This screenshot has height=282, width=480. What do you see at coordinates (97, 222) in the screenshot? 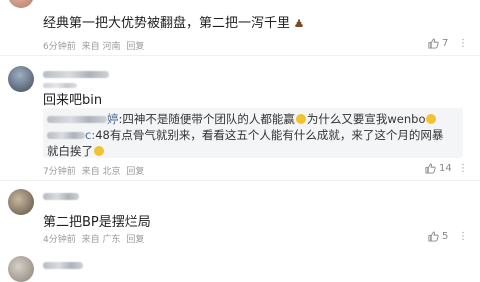
I see `comment-text: 第二把BP是摆烂局` at bounding box center [97, 222].